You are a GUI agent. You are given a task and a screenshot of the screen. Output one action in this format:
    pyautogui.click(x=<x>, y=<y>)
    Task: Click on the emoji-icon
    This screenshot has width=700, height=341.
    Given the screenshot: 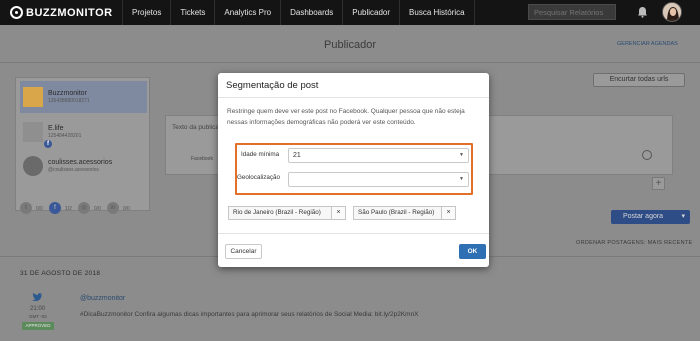 What is the action you would take?
    pyautogui.click(x=647, y=155)
    